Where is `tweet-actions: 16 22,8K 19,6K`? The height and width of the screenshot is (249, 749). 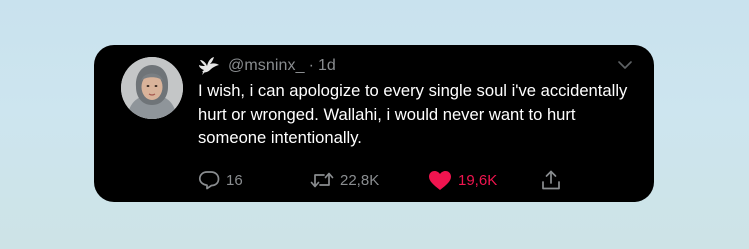 tweet-actions: 16 22,8K 19,6K is located at coordinates (418, 180).